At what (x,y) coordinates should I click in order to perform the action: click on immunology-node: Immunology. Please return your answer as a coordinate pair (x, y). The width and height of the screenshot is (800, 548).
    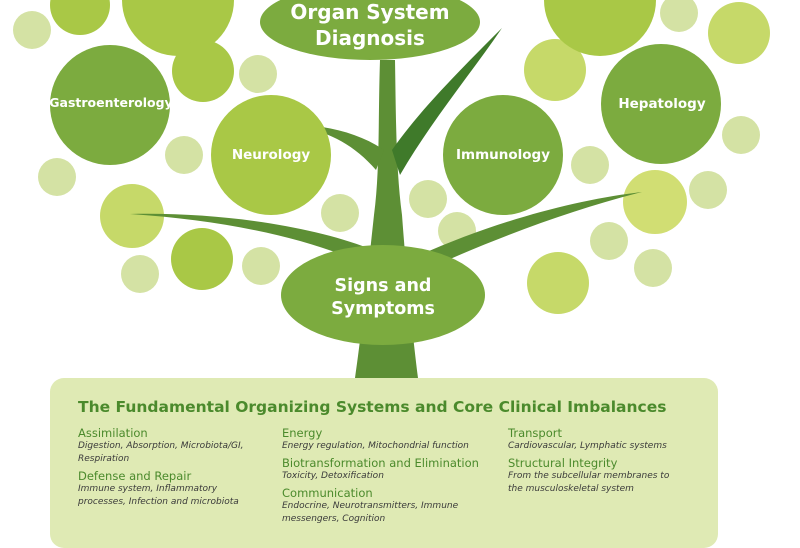
    Looking at the image, I should click on (503, 155).